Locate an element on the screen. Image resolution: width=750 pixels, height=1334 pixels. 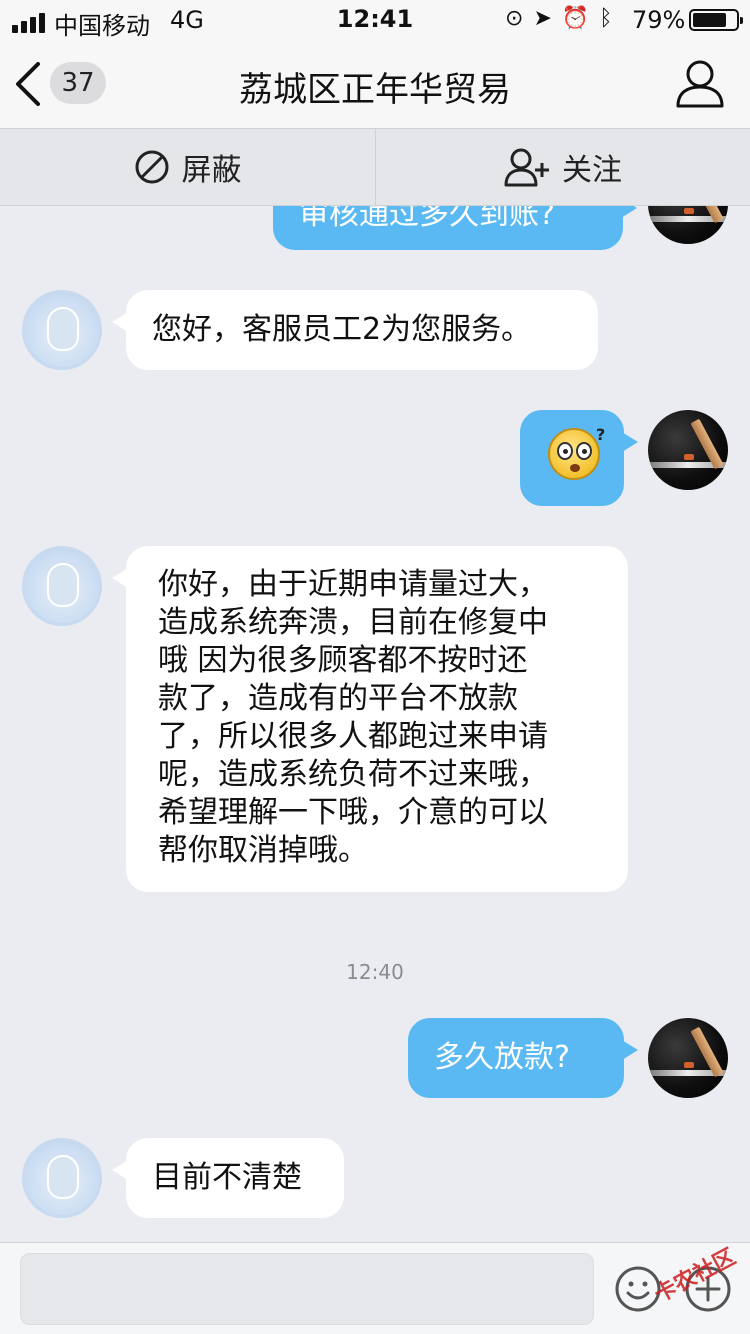
message-line: 哦 因为很多顾客都不按时还 is located at coordinates (343, 660).